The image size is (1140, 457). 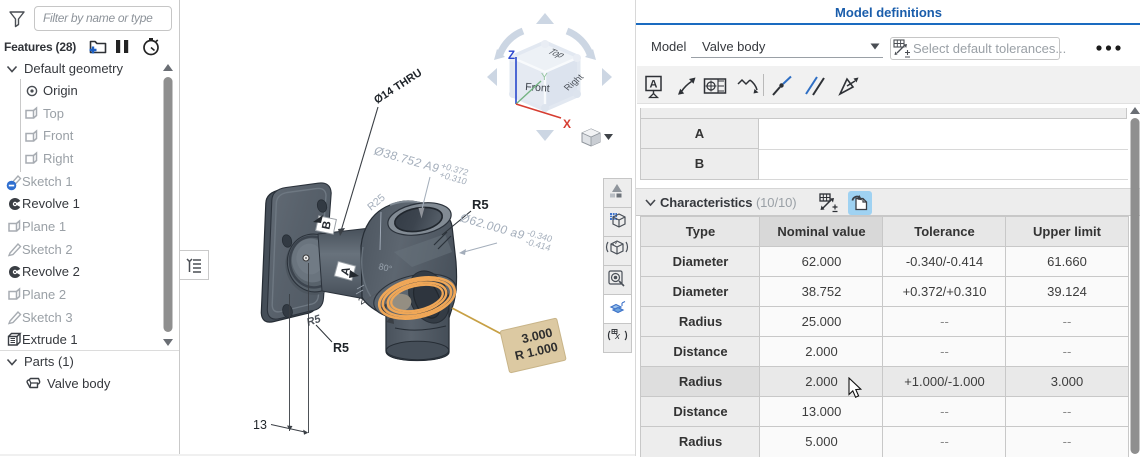 What do you see at coordinates (567, 124) in the screenshot?
I see `svg-text: X` at bounding box center [567, 124].